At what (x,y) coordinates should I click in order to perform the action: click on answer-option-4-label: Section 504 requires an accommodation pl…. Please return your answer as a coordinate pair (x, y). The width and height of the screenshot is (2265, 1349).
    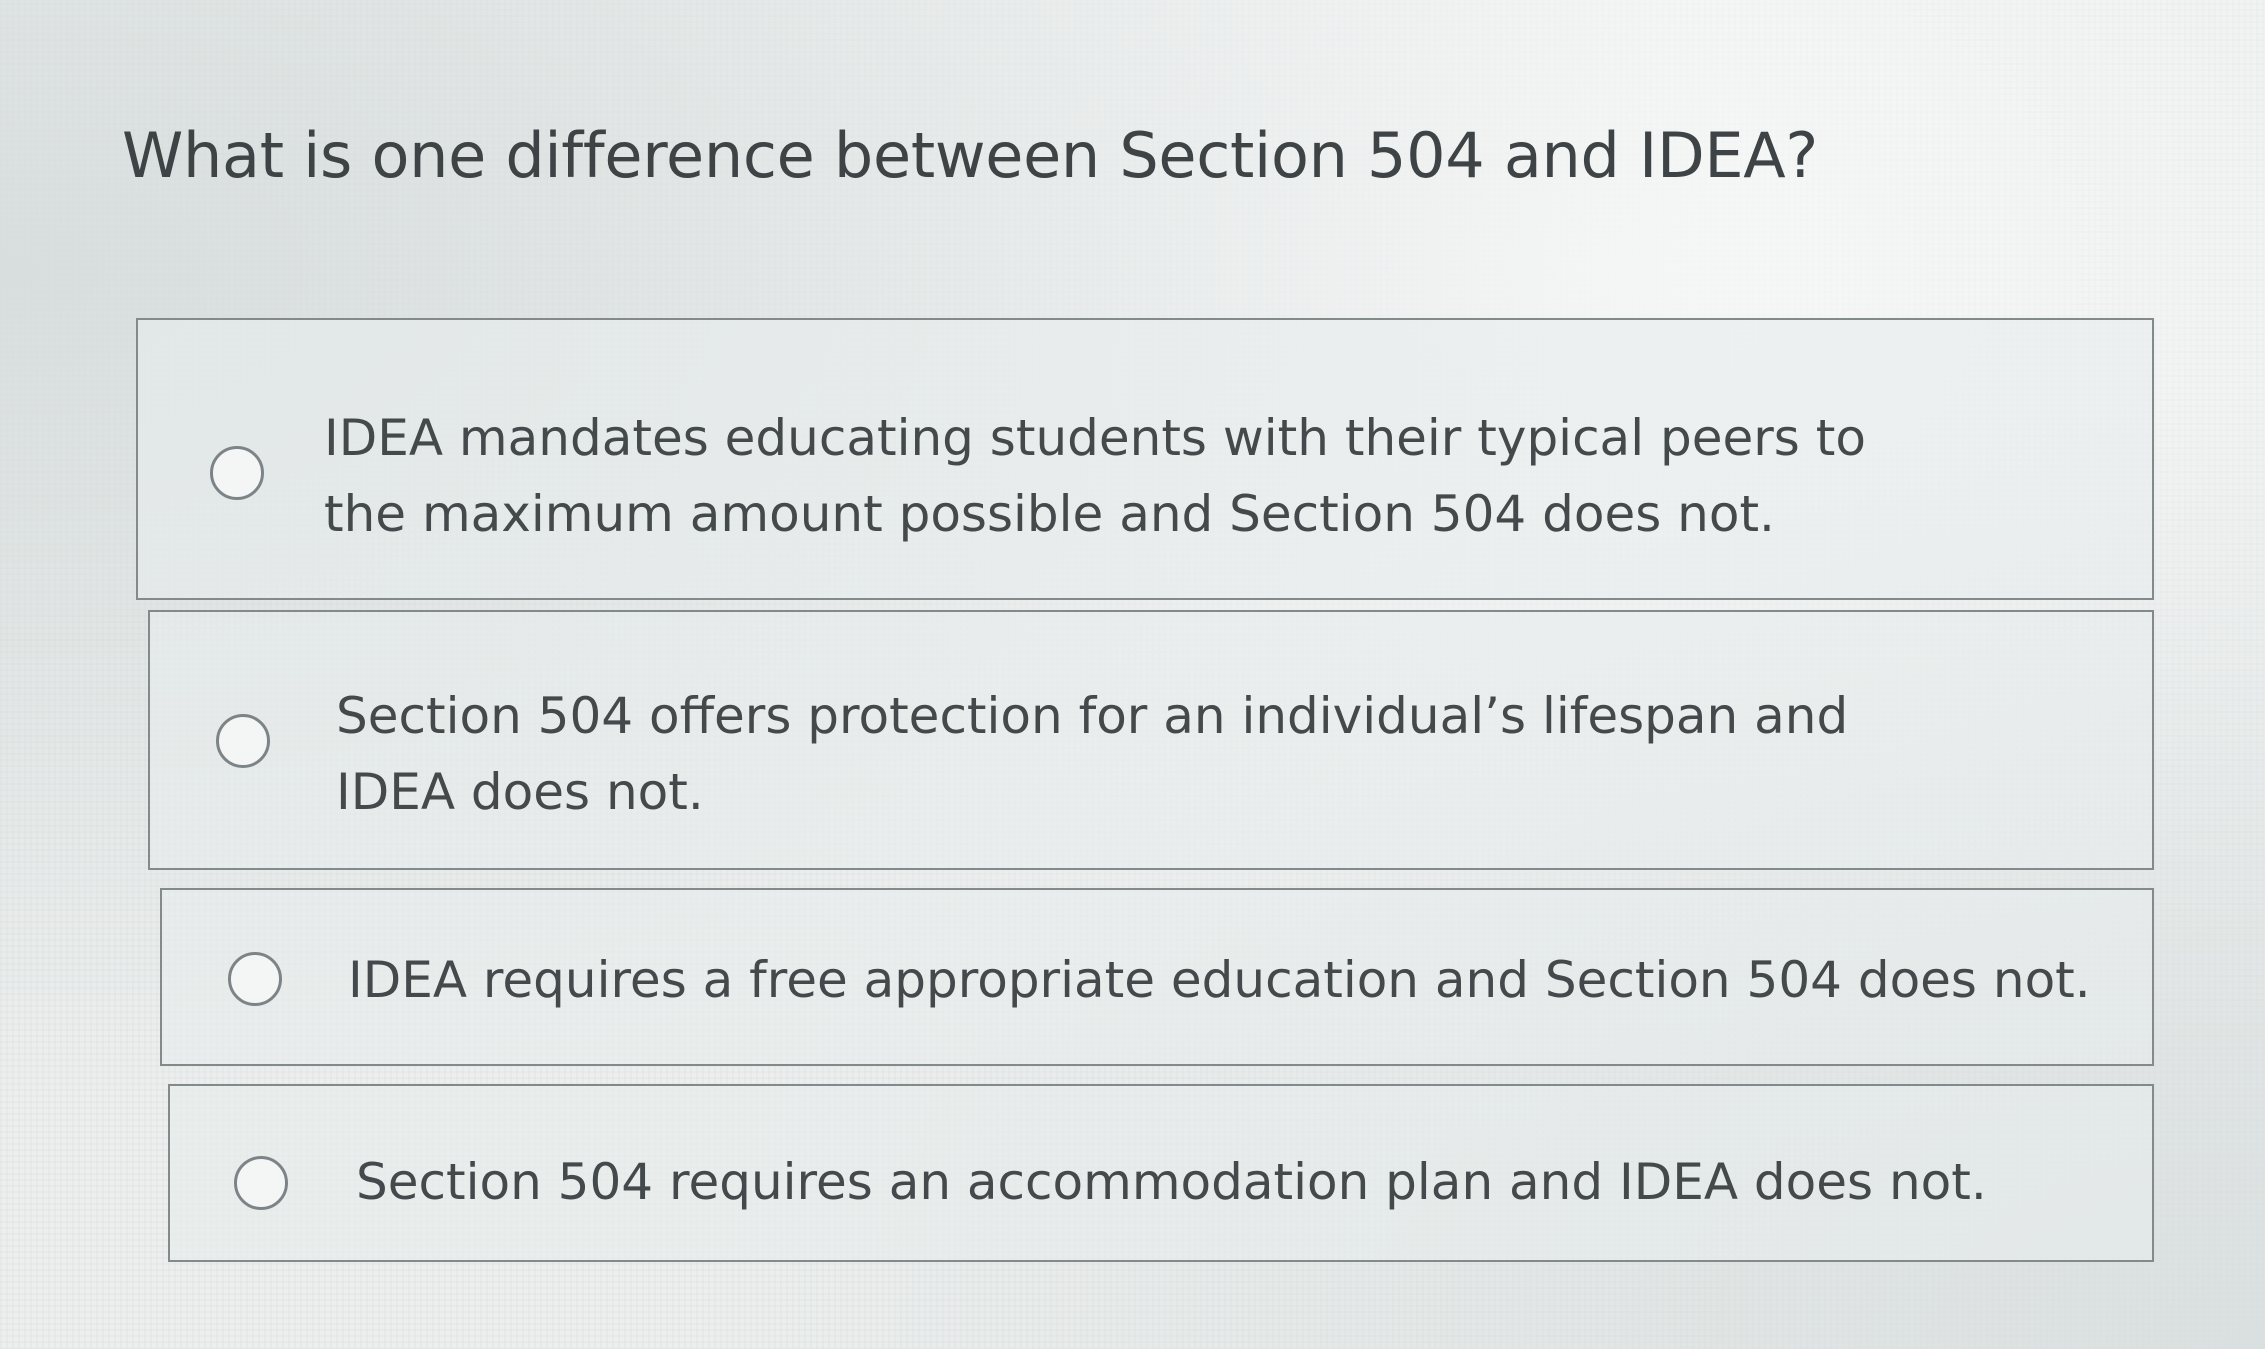
    Looking at the image, I should click on (1171, 1182).